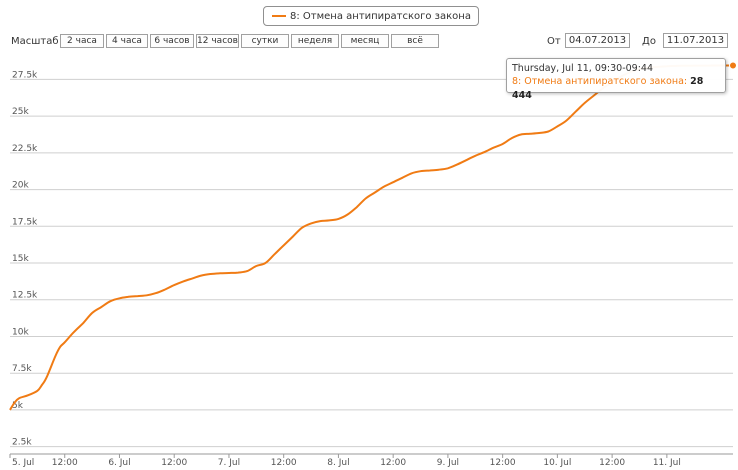 Image resolution: width=738 pixels, height=470 pixels. I want to click on y-tick-label: 15k, so click(20, 259).